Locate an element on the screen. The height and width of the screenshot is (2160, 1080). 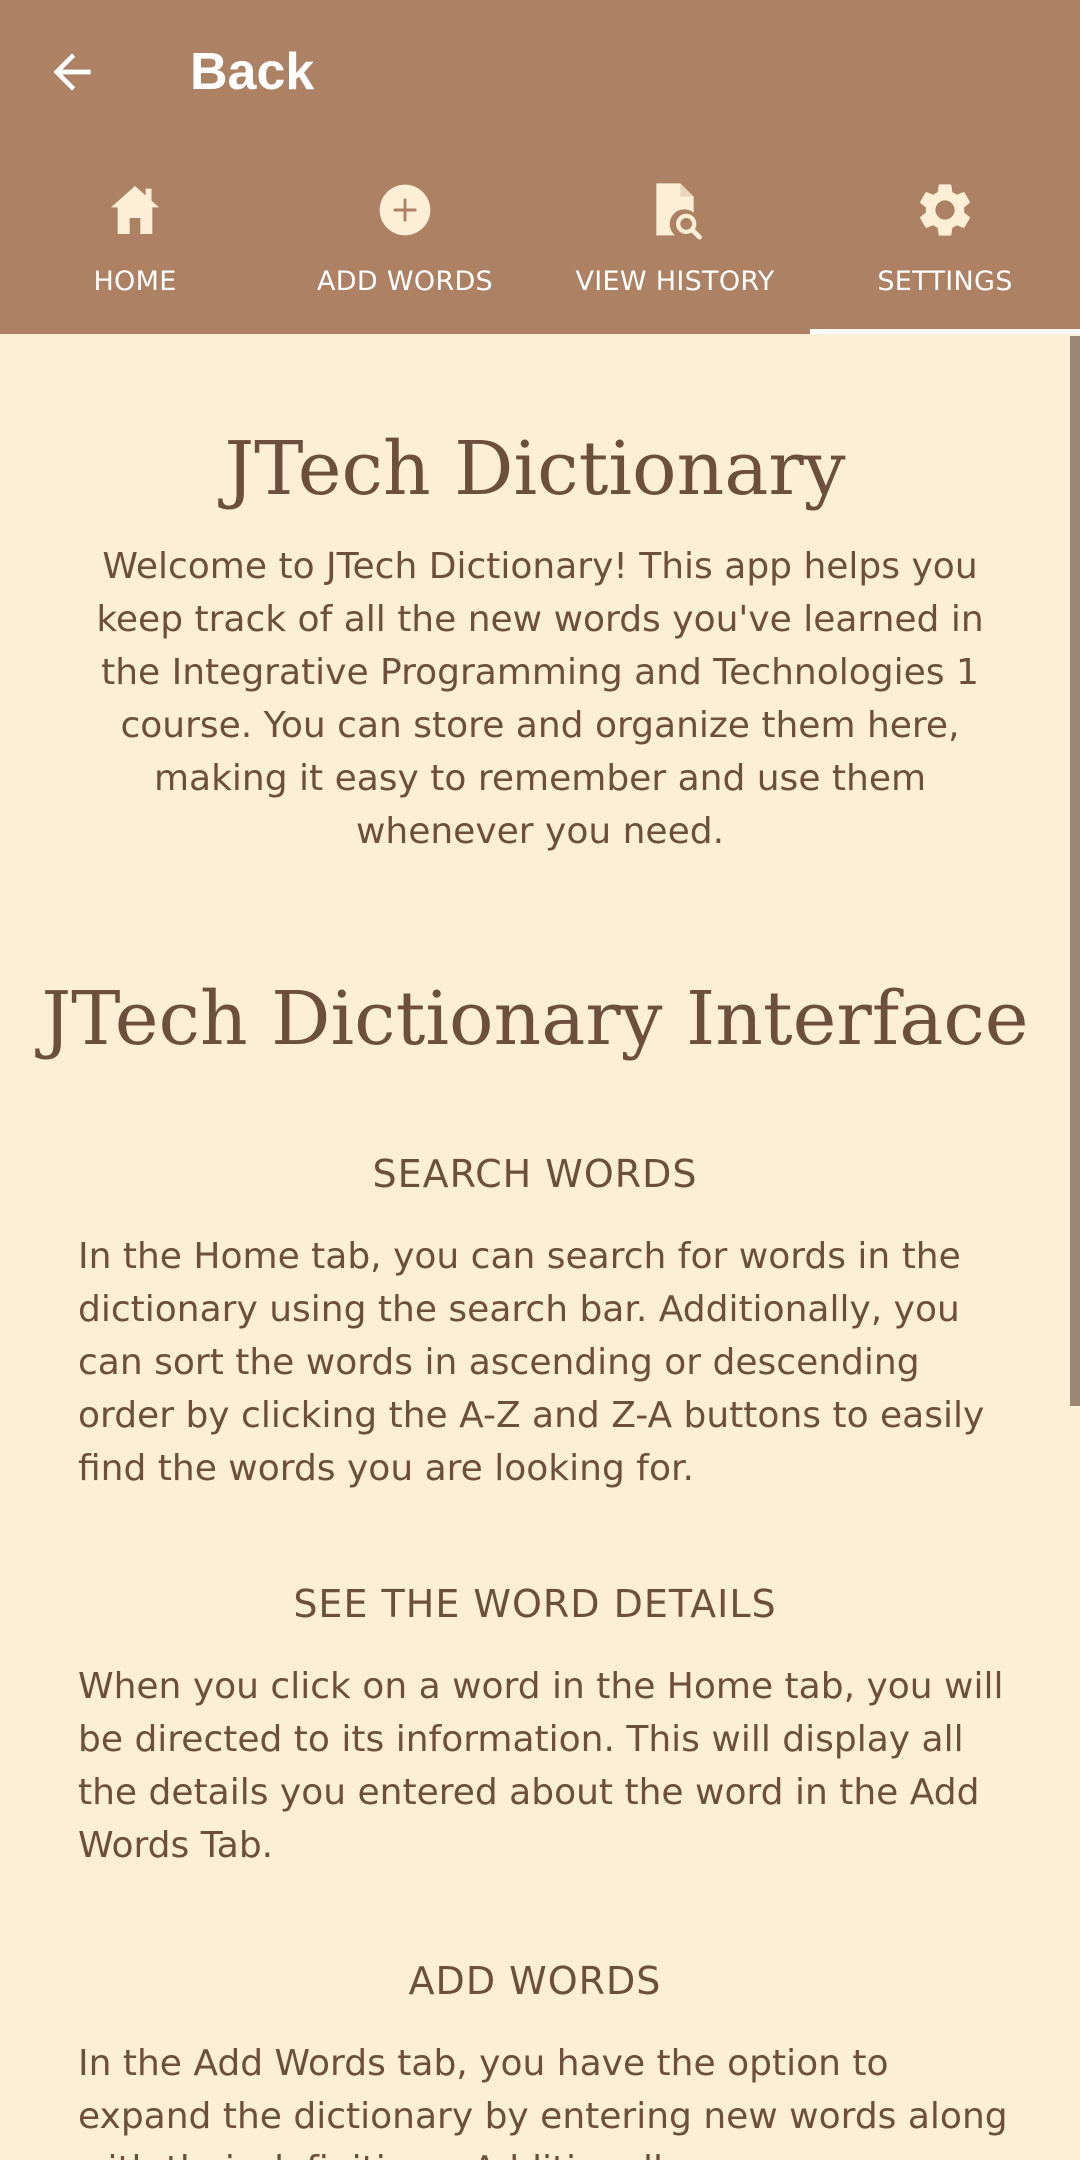
section-heading-word-details: SEE THE WORD DETAILS is located at coordinates (535, 1604).